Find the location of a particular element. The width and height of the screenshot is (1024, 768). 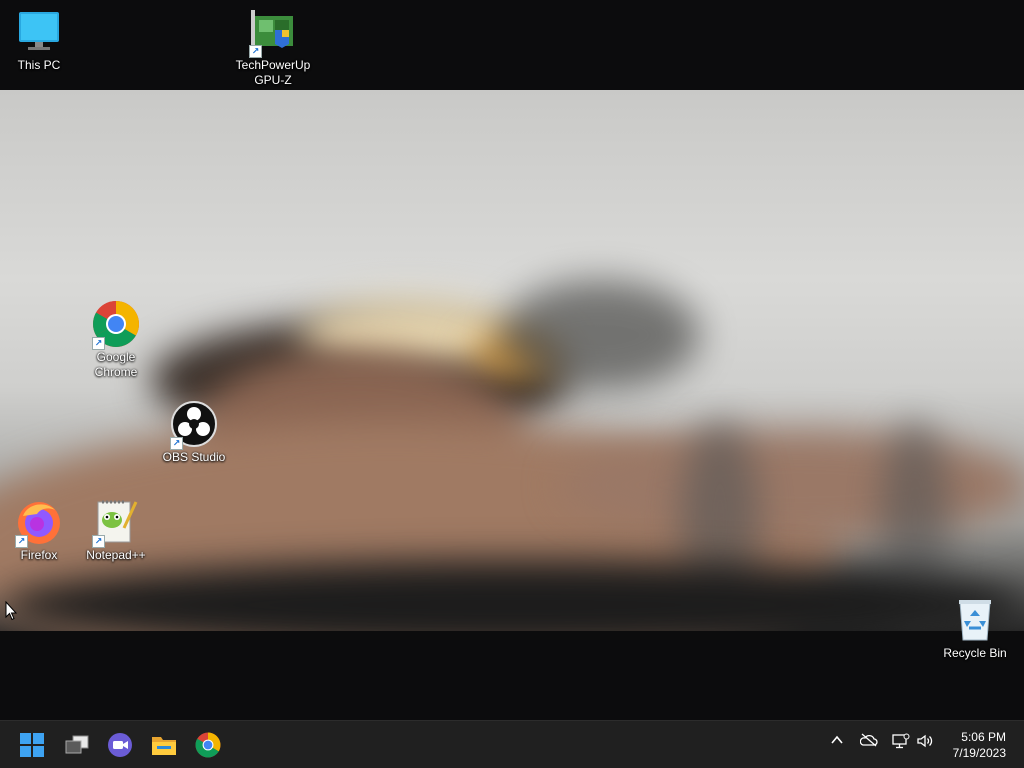

network-button is located at coordinates (901, 742).